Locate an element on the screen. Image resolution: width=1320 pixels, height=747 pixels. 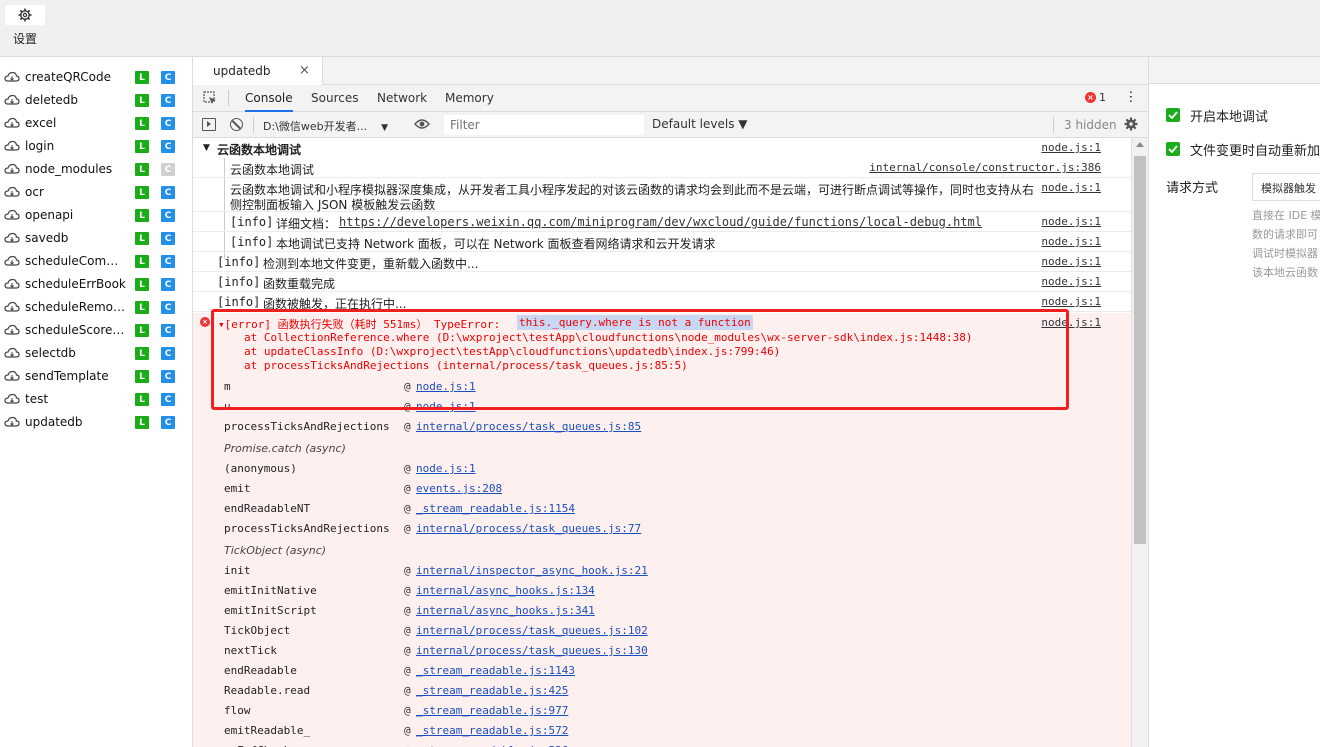
sidebar-item-scheduleremov: scheduleRemov... L C is located at coordinates (96, 307).